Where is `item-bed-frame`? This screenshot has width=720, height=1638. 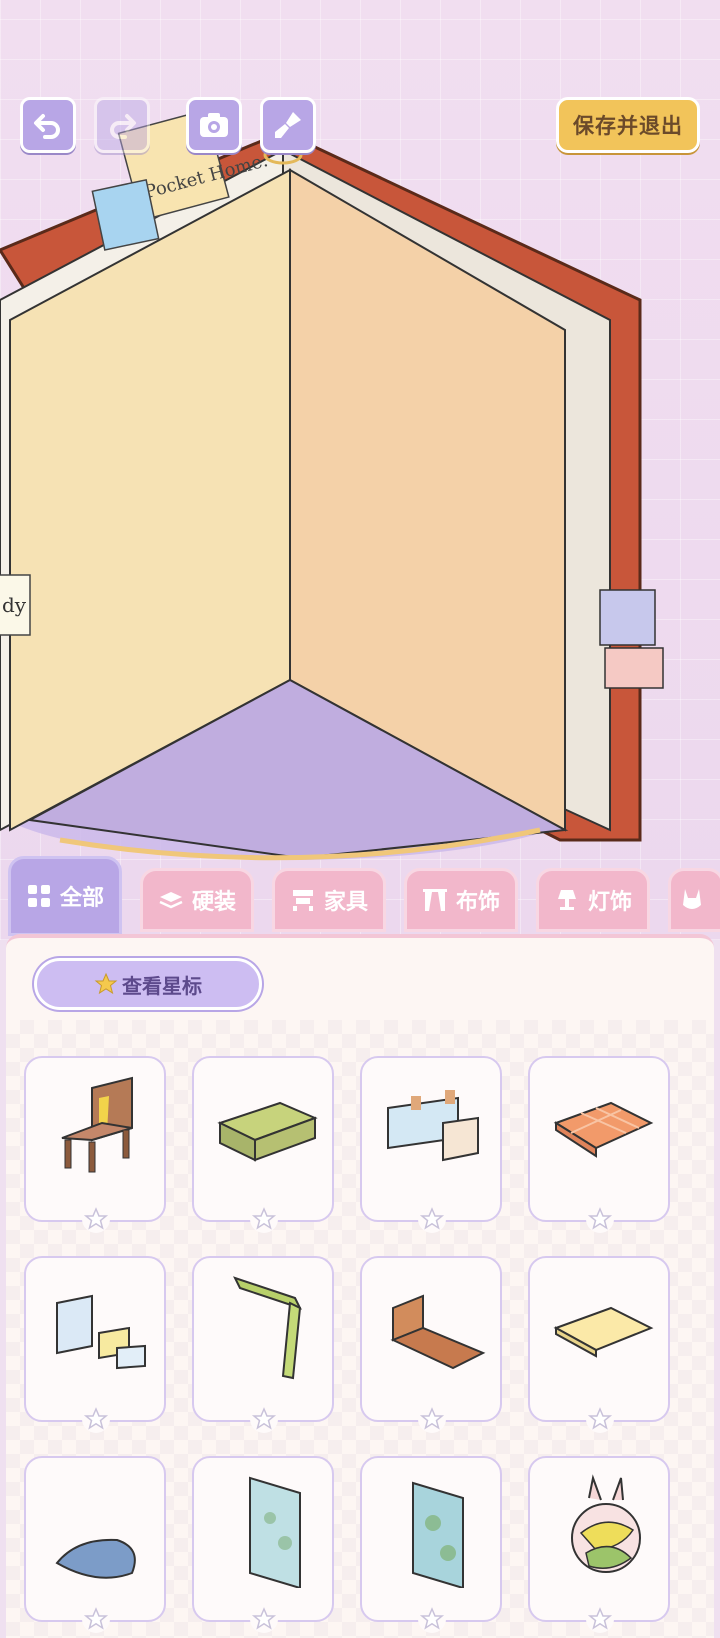
item-bed-frame is located at coordinates (431, 1344).